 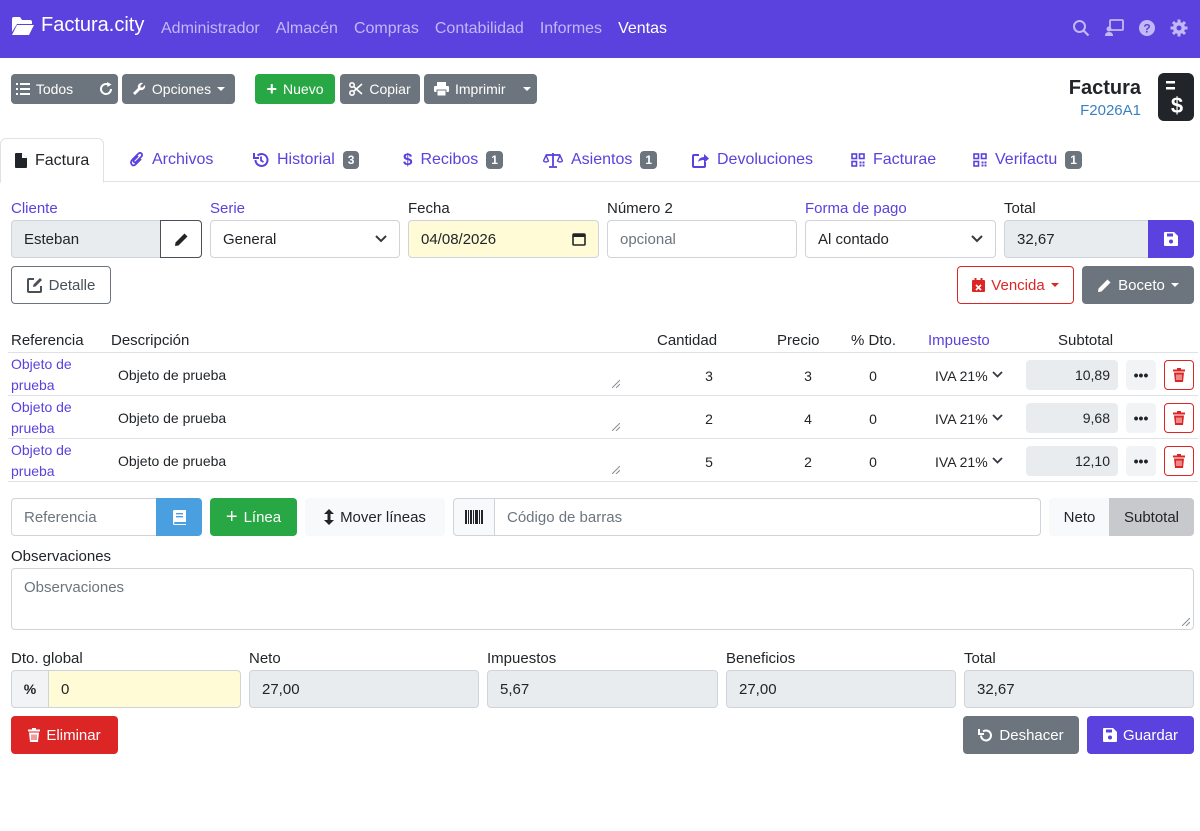 What do you see at coordinates (709, 376) in the screenshot?
I see `row-cantidad: 3` at bounding box center [709, 376].